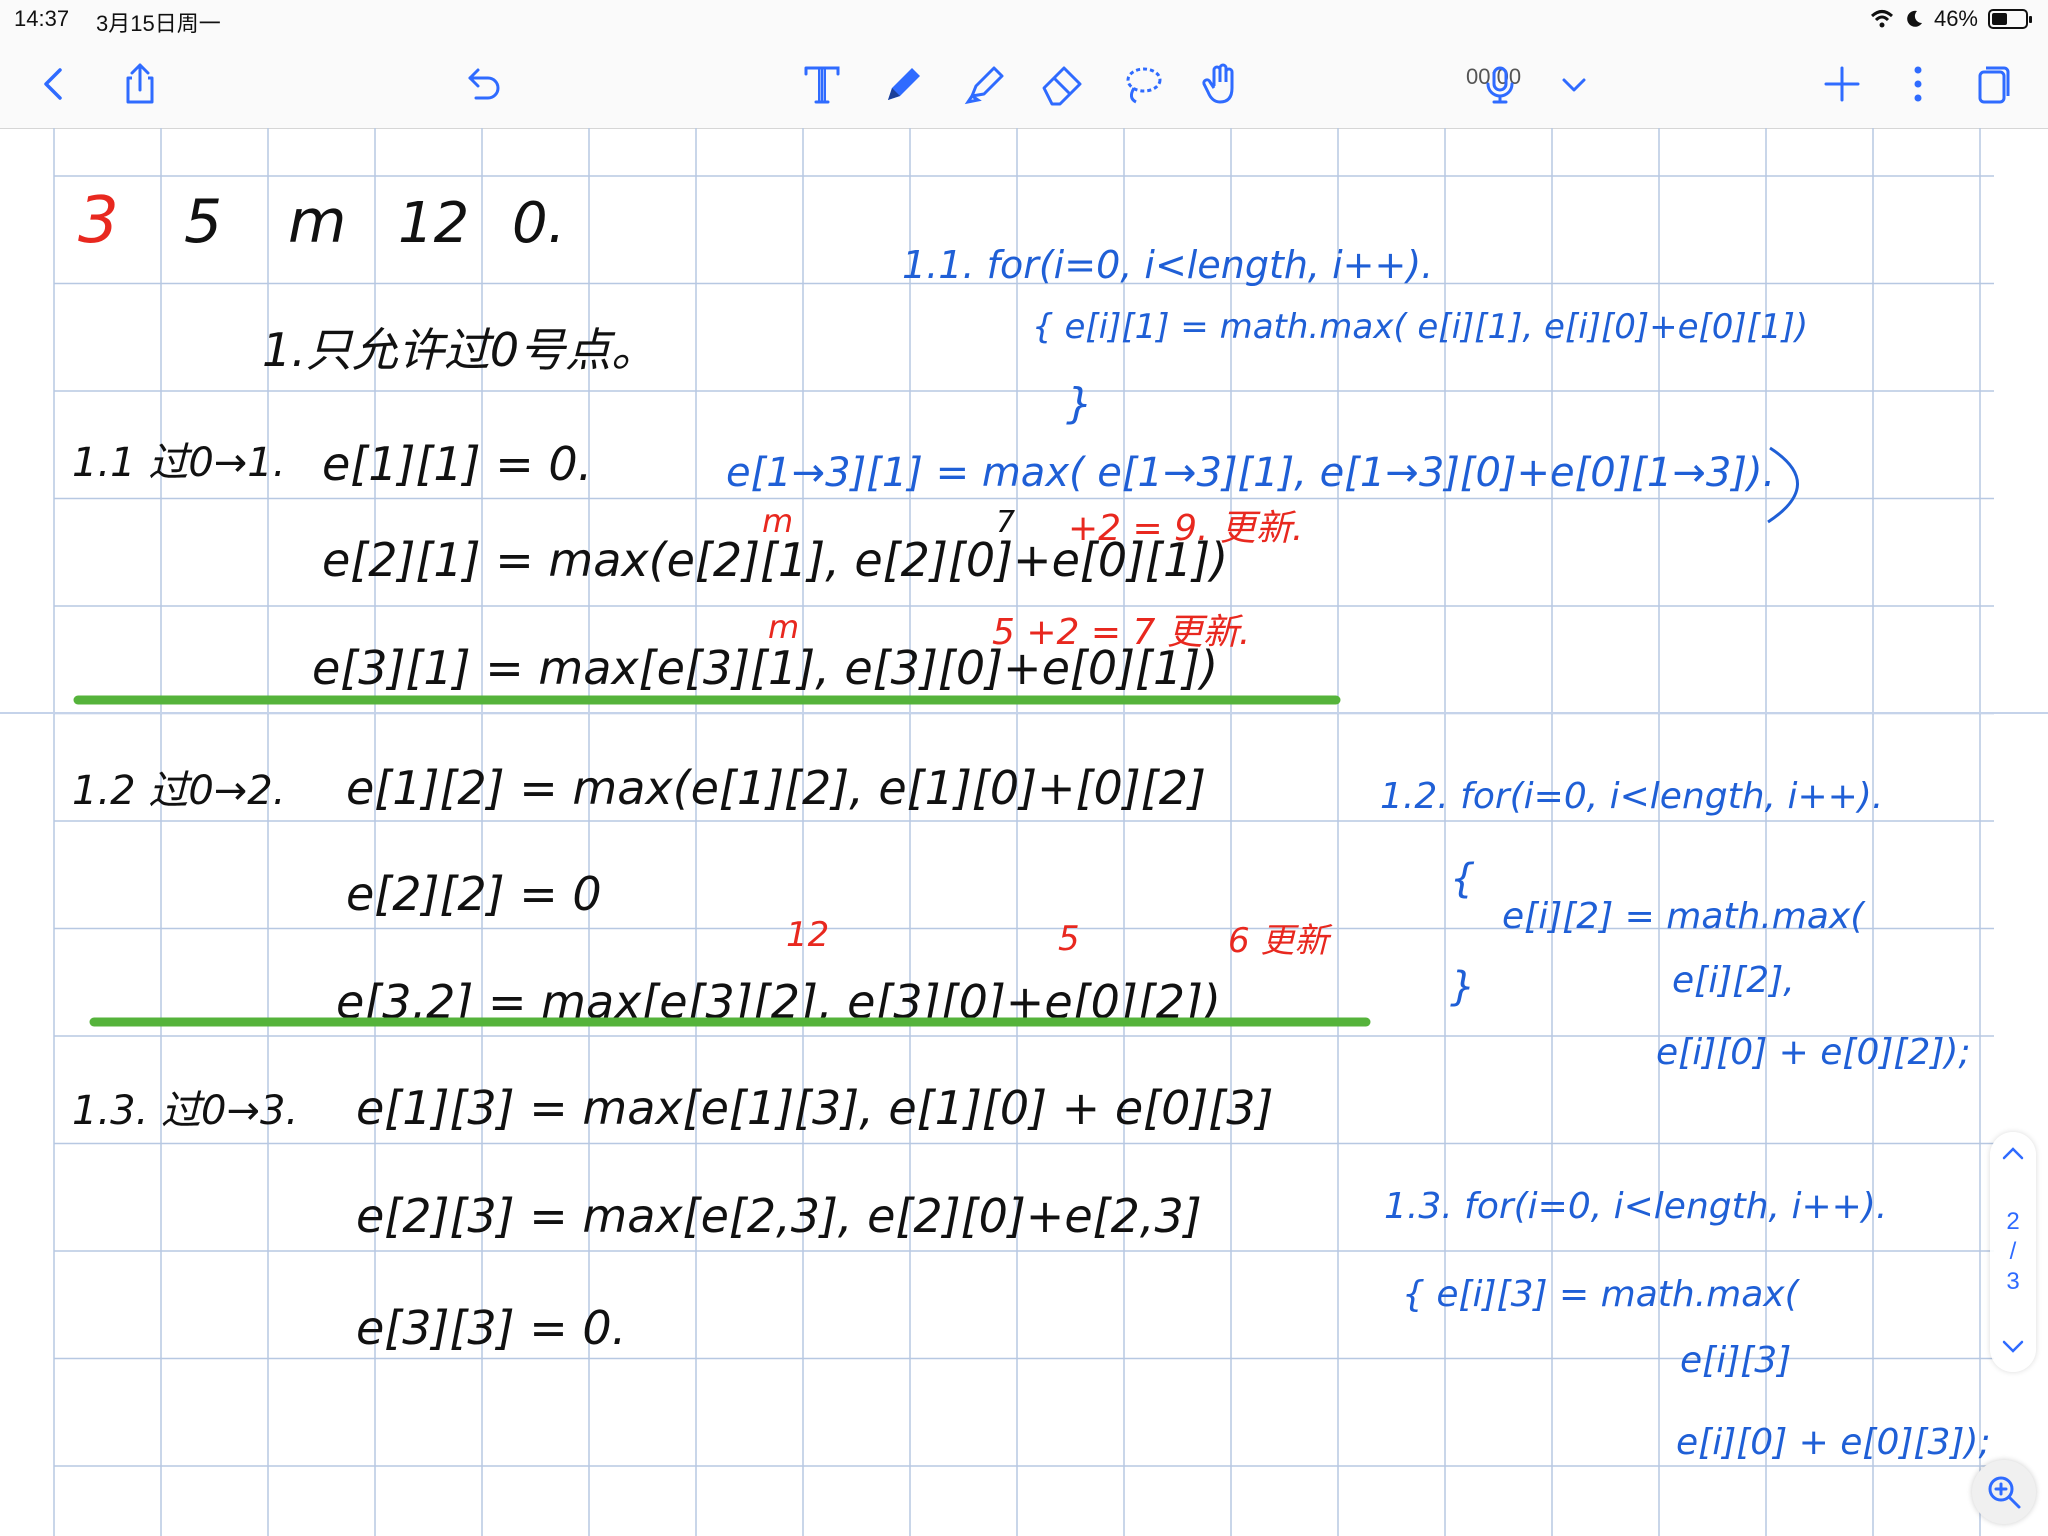 Image resolution: width=2048 pixels, height=1536 pixels. I want to click on ink-text: { e[i][3] = math.max(, so click(1601, 1294).